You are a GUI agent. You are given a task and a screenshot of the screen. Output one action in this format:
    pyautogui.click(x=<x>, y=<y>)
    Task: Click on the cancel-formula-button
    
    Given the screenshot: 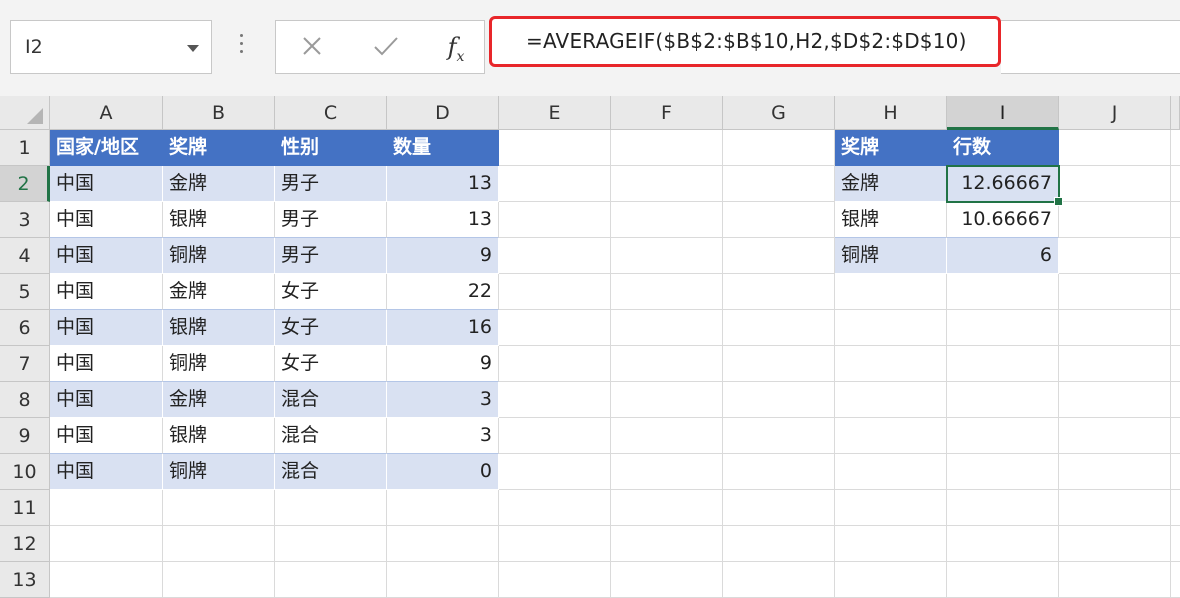 What is the action you would take?
    pyautogui.click(x=312, y=47)
    